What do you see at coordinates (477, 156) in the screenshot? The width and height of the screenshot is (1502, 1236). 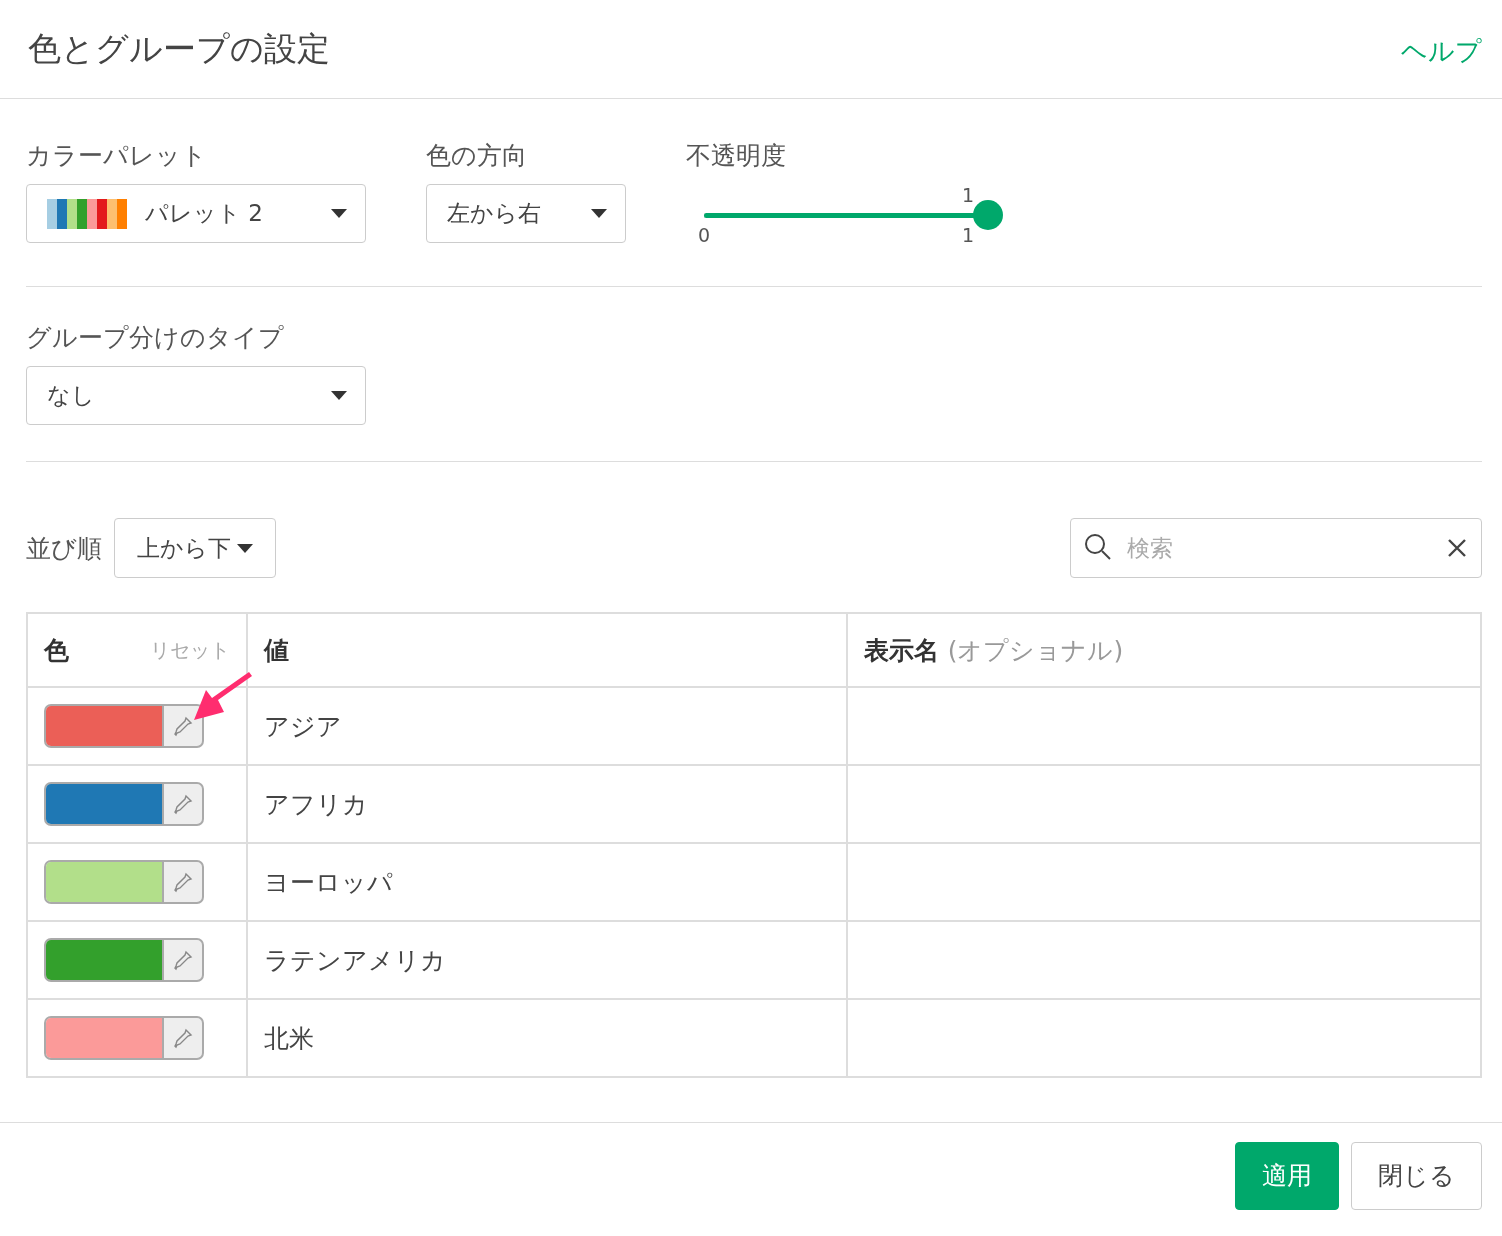 I see `field-label: 色の方向` at bounding box center [477, 156].